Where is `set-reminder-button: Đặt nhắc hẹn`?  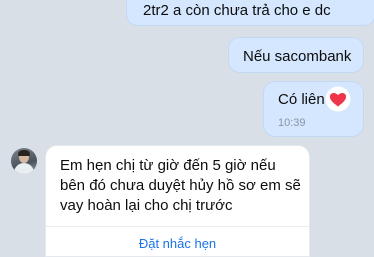
set-reminder-button: Đặt nhắc hẹn is located at coordinates (177, 244).